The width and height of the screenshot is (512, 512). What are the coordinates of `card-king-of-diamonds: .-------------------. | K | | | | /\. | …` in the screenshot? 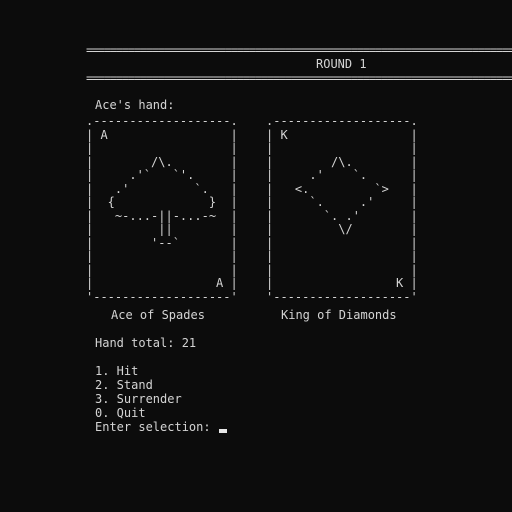 It's located at (342, 209).